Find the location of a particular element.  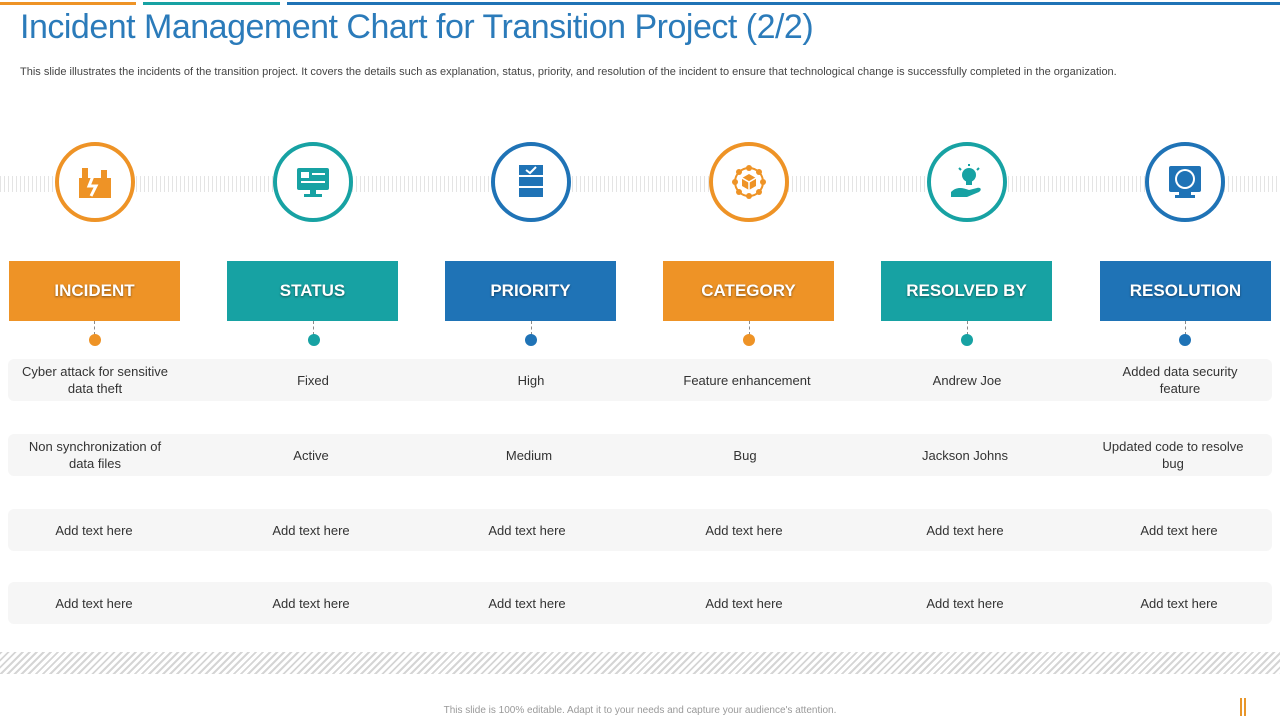

node-resolved-by is located at coordinates (967, 340).